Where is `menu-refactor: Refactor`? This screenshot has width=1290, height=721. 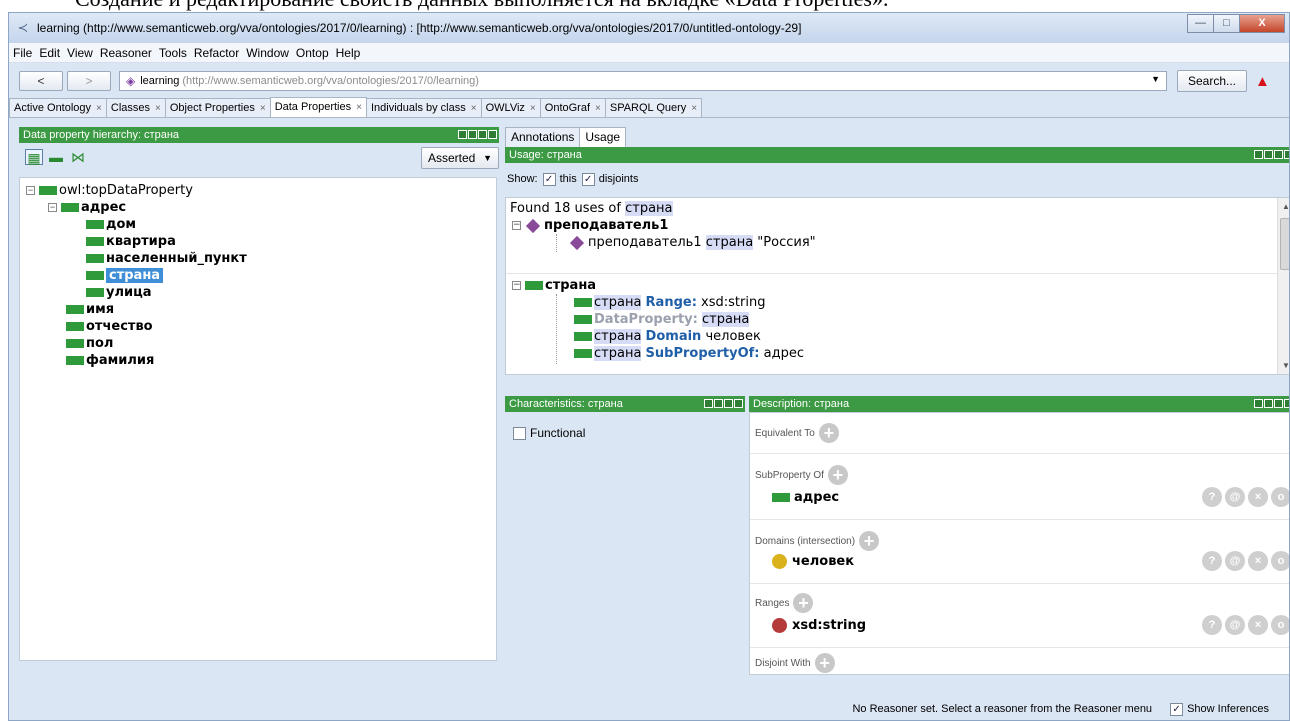
menu-refactor: Refactor is located at coordinates (216, 53).